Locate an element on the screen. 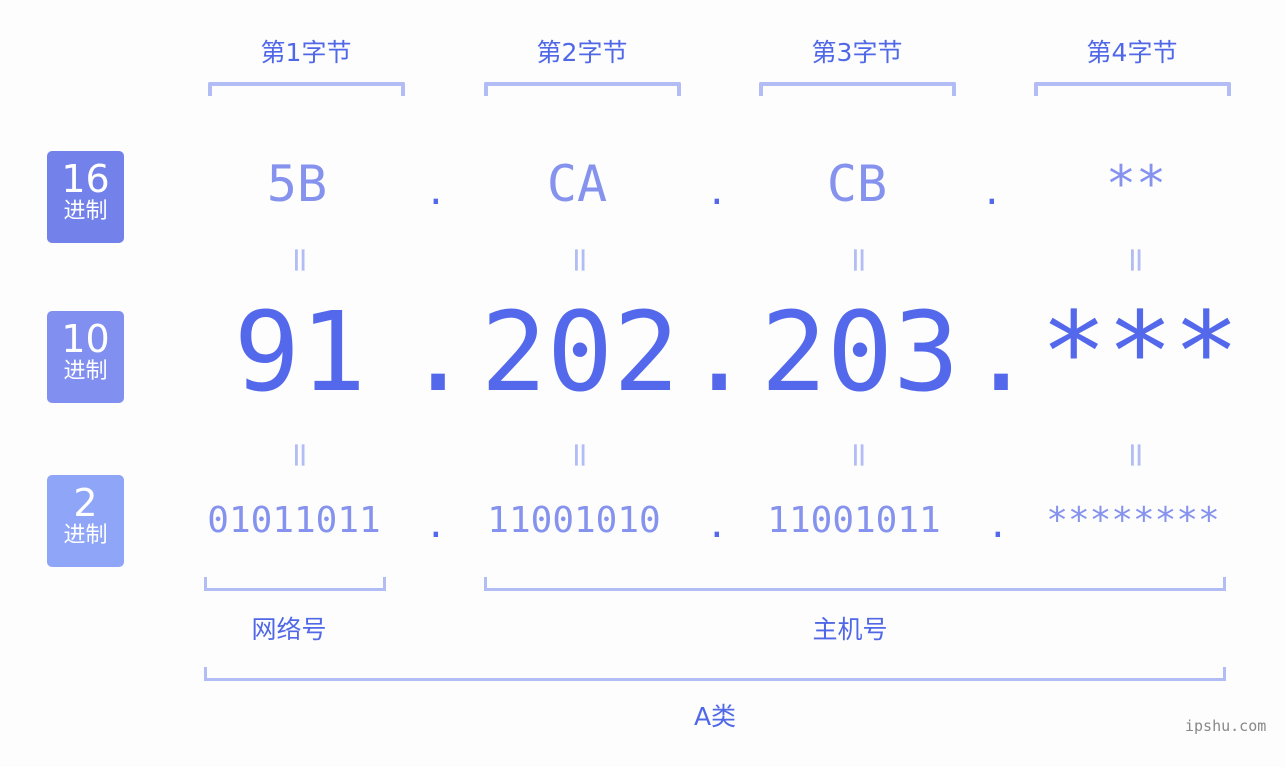 This screenshot has height=767, width=1285. equals-dec-bin-1: = is located at coordinates (300, 455).